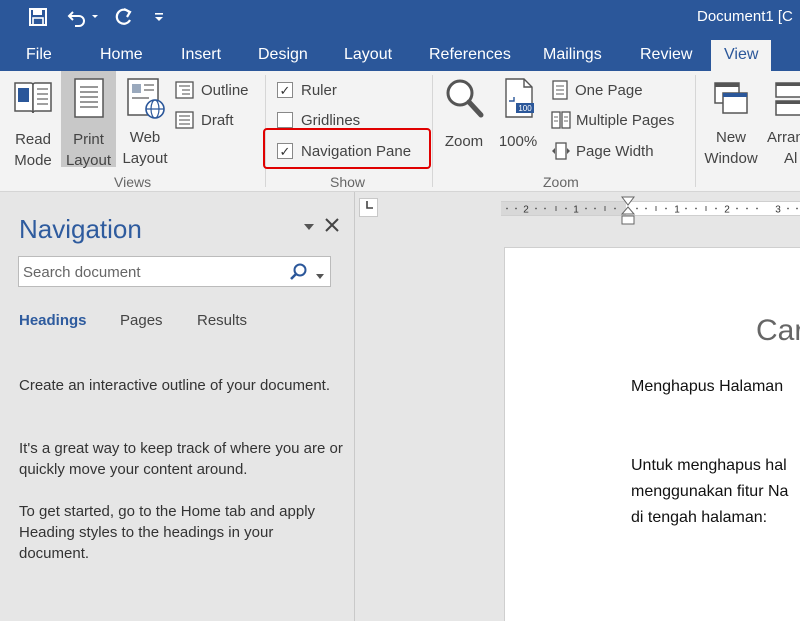 The width and height of the screenshot is (800, 621). What do you see at coordinates (141, 320) in the screenshot?
I see `tab-pages: Pages` at bounding box center [141, 320].